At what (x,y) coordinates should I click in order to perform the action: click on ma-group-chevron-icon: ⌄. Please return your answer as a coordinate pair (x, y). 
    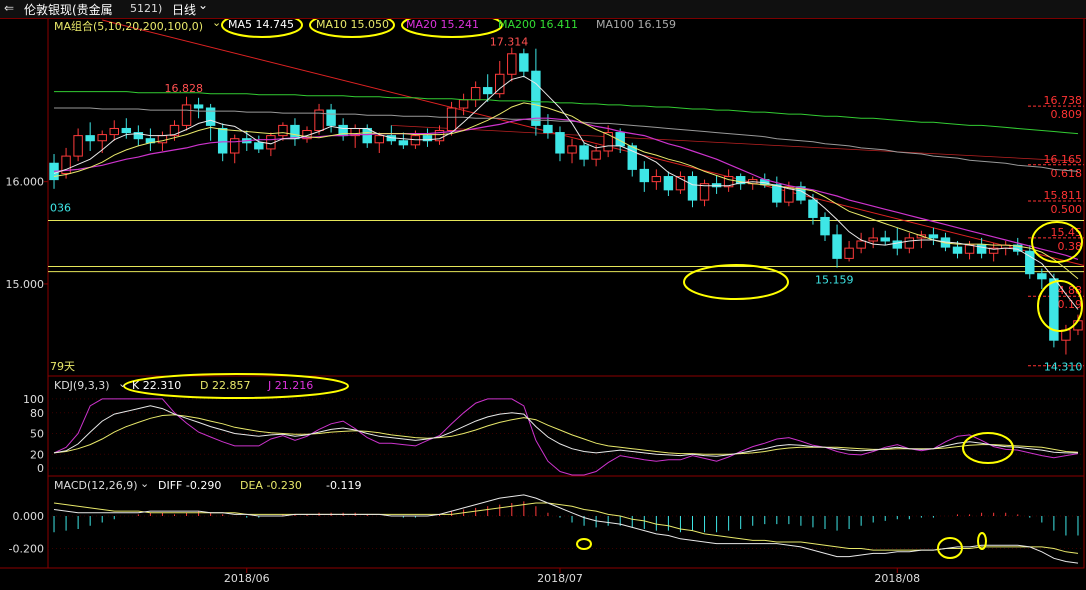
    Looking at the image, I should click on (216, 22).